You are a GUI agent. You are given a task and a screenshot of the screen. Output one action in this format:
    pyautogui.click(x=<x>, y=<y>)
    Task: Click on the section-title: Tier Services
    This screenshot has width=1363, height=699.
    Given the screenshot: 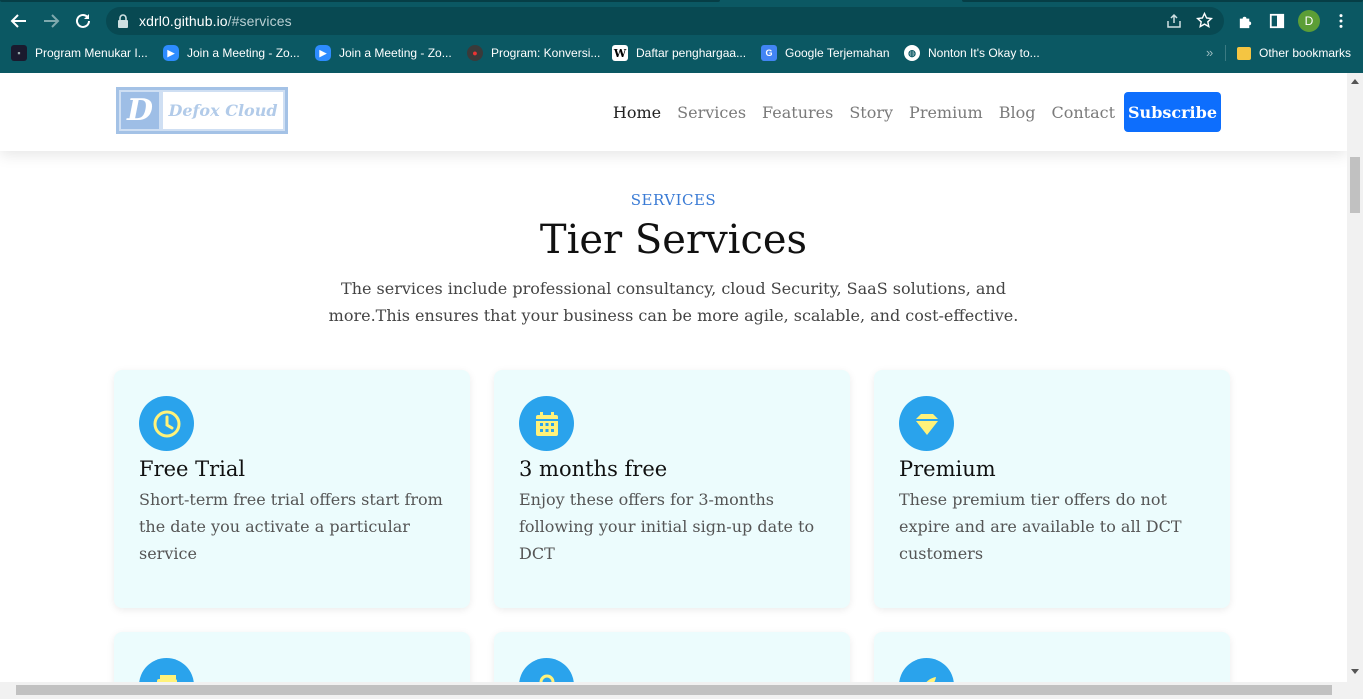 What is the action you would take?
    pyautogui.click(x=673, y=240)
    